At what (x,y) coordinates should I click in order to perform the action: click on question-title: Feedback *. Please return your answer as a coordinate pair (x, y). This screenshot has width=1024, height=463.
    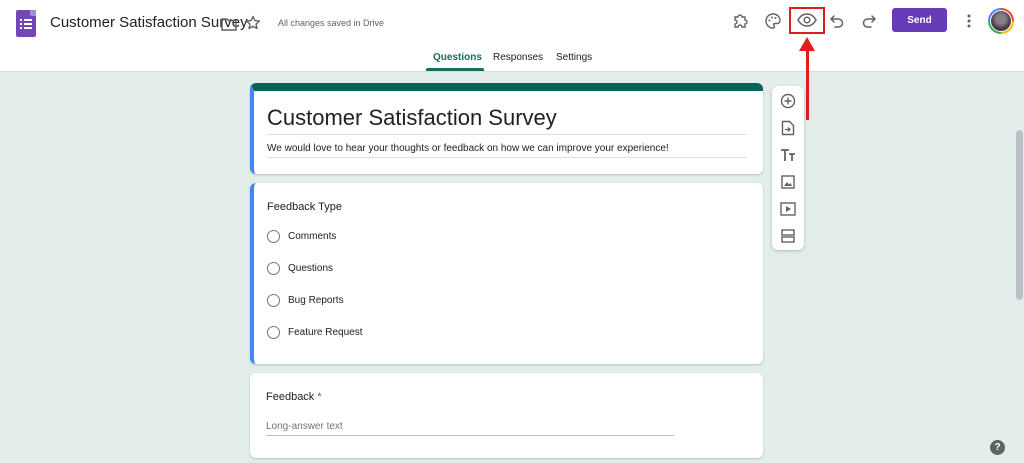
    Looking at the image, I should click on (294, 397).